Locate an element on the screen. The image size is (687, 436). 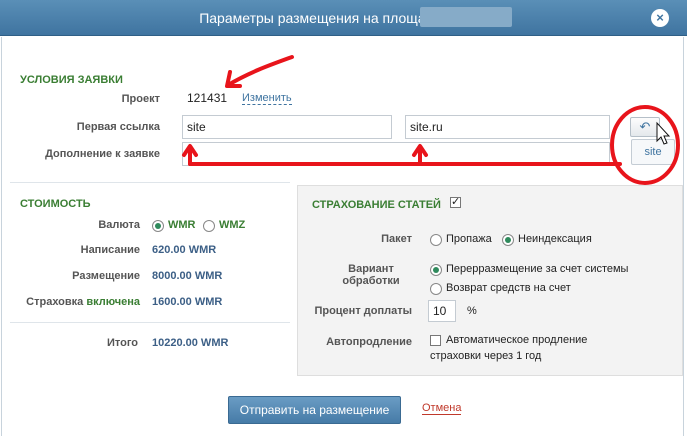
project-label: Проект is located at coordinates (140, 99).